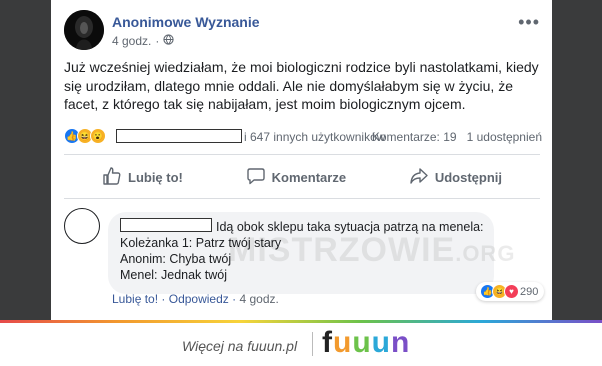 The width and height of the screenshot is (602, 366). Describe the element at coordinates (166, 225) in the screenshot. I see `redacted-commenter-name` at that location.